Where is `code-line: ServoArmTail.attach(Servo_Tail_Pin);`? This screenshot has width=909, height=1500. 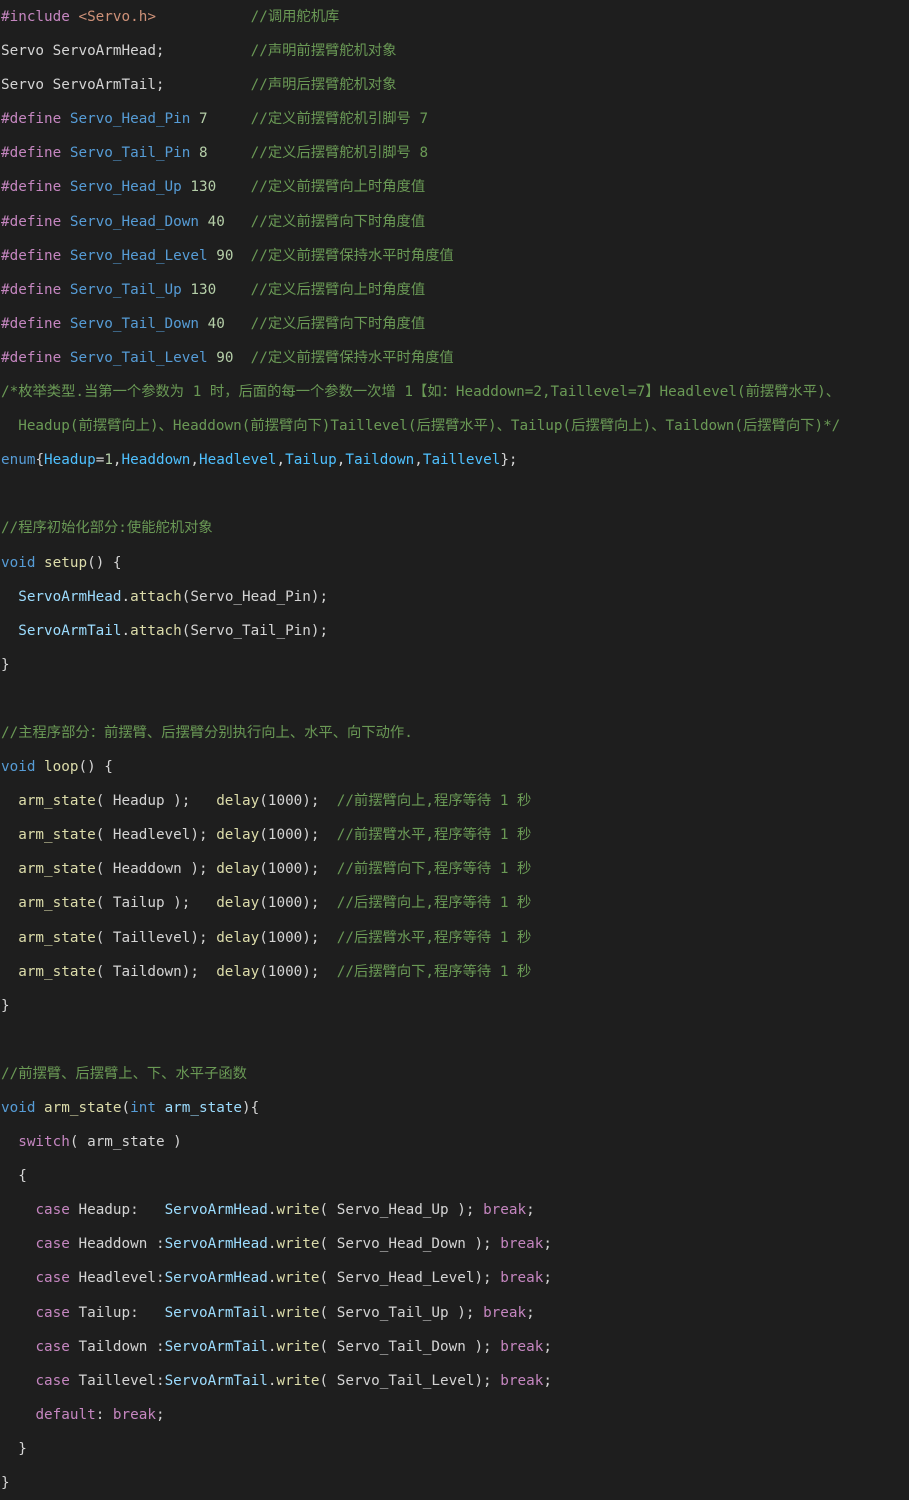 code-line: ServoArmTail.attach(Servo_Tail_Pin); is located at coordinates (454, 631).